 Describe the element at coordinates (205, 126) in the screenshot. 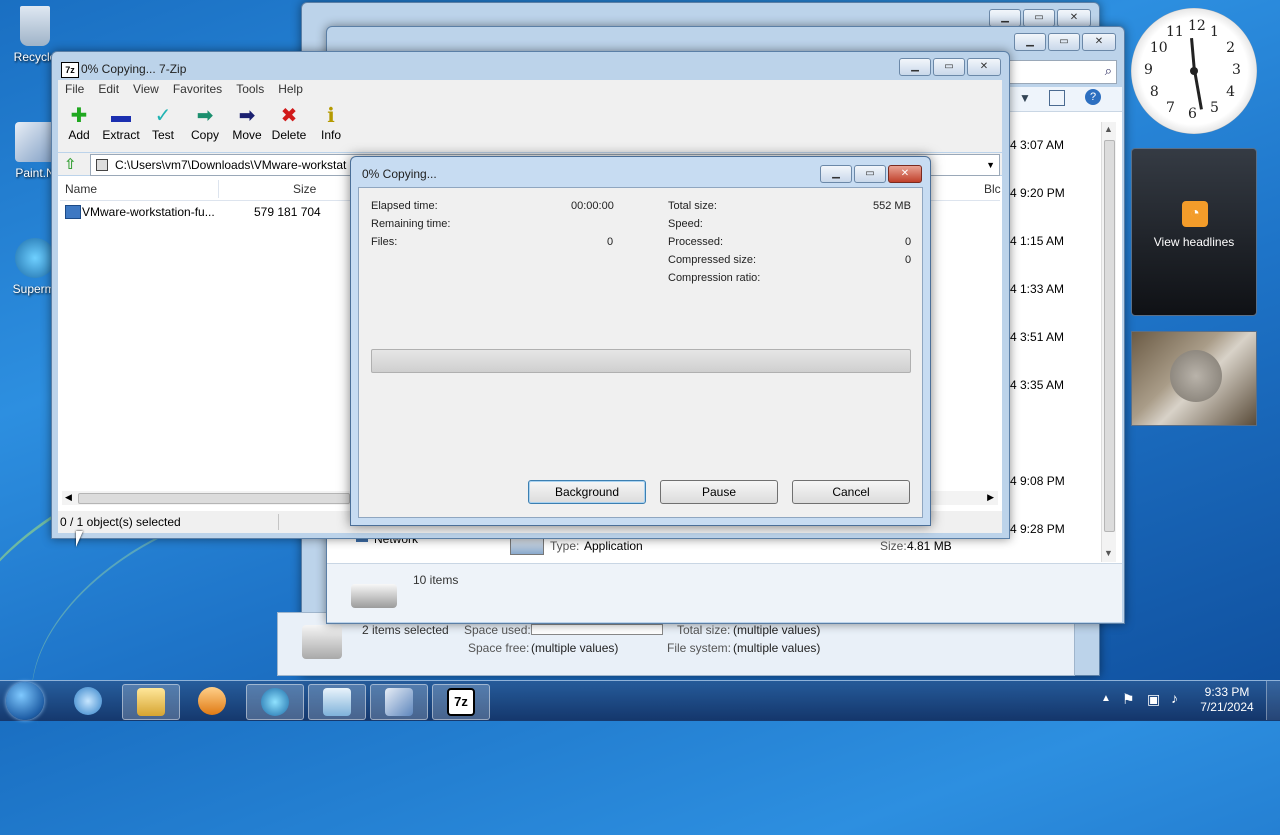

I see `copy-button: ➡ Copy` at that location.